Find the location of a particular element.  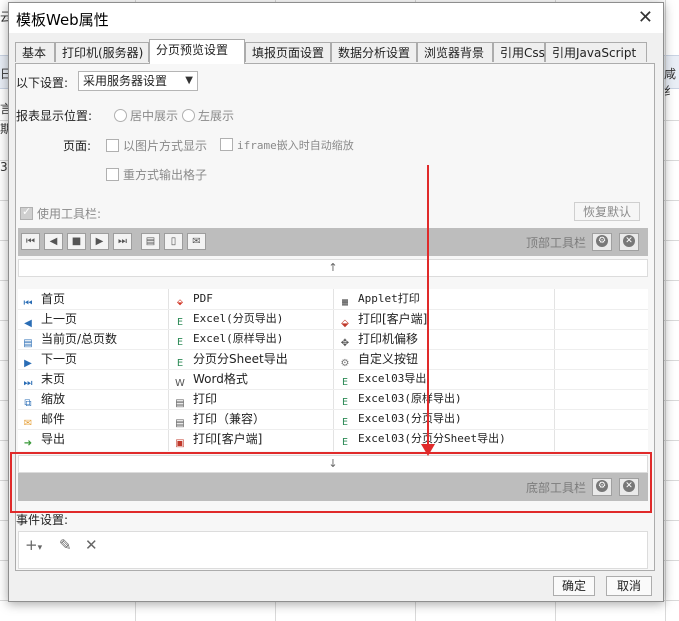

checkbox-reprint-cells: 重方式输出格子 is located at coordinates (156, 174).